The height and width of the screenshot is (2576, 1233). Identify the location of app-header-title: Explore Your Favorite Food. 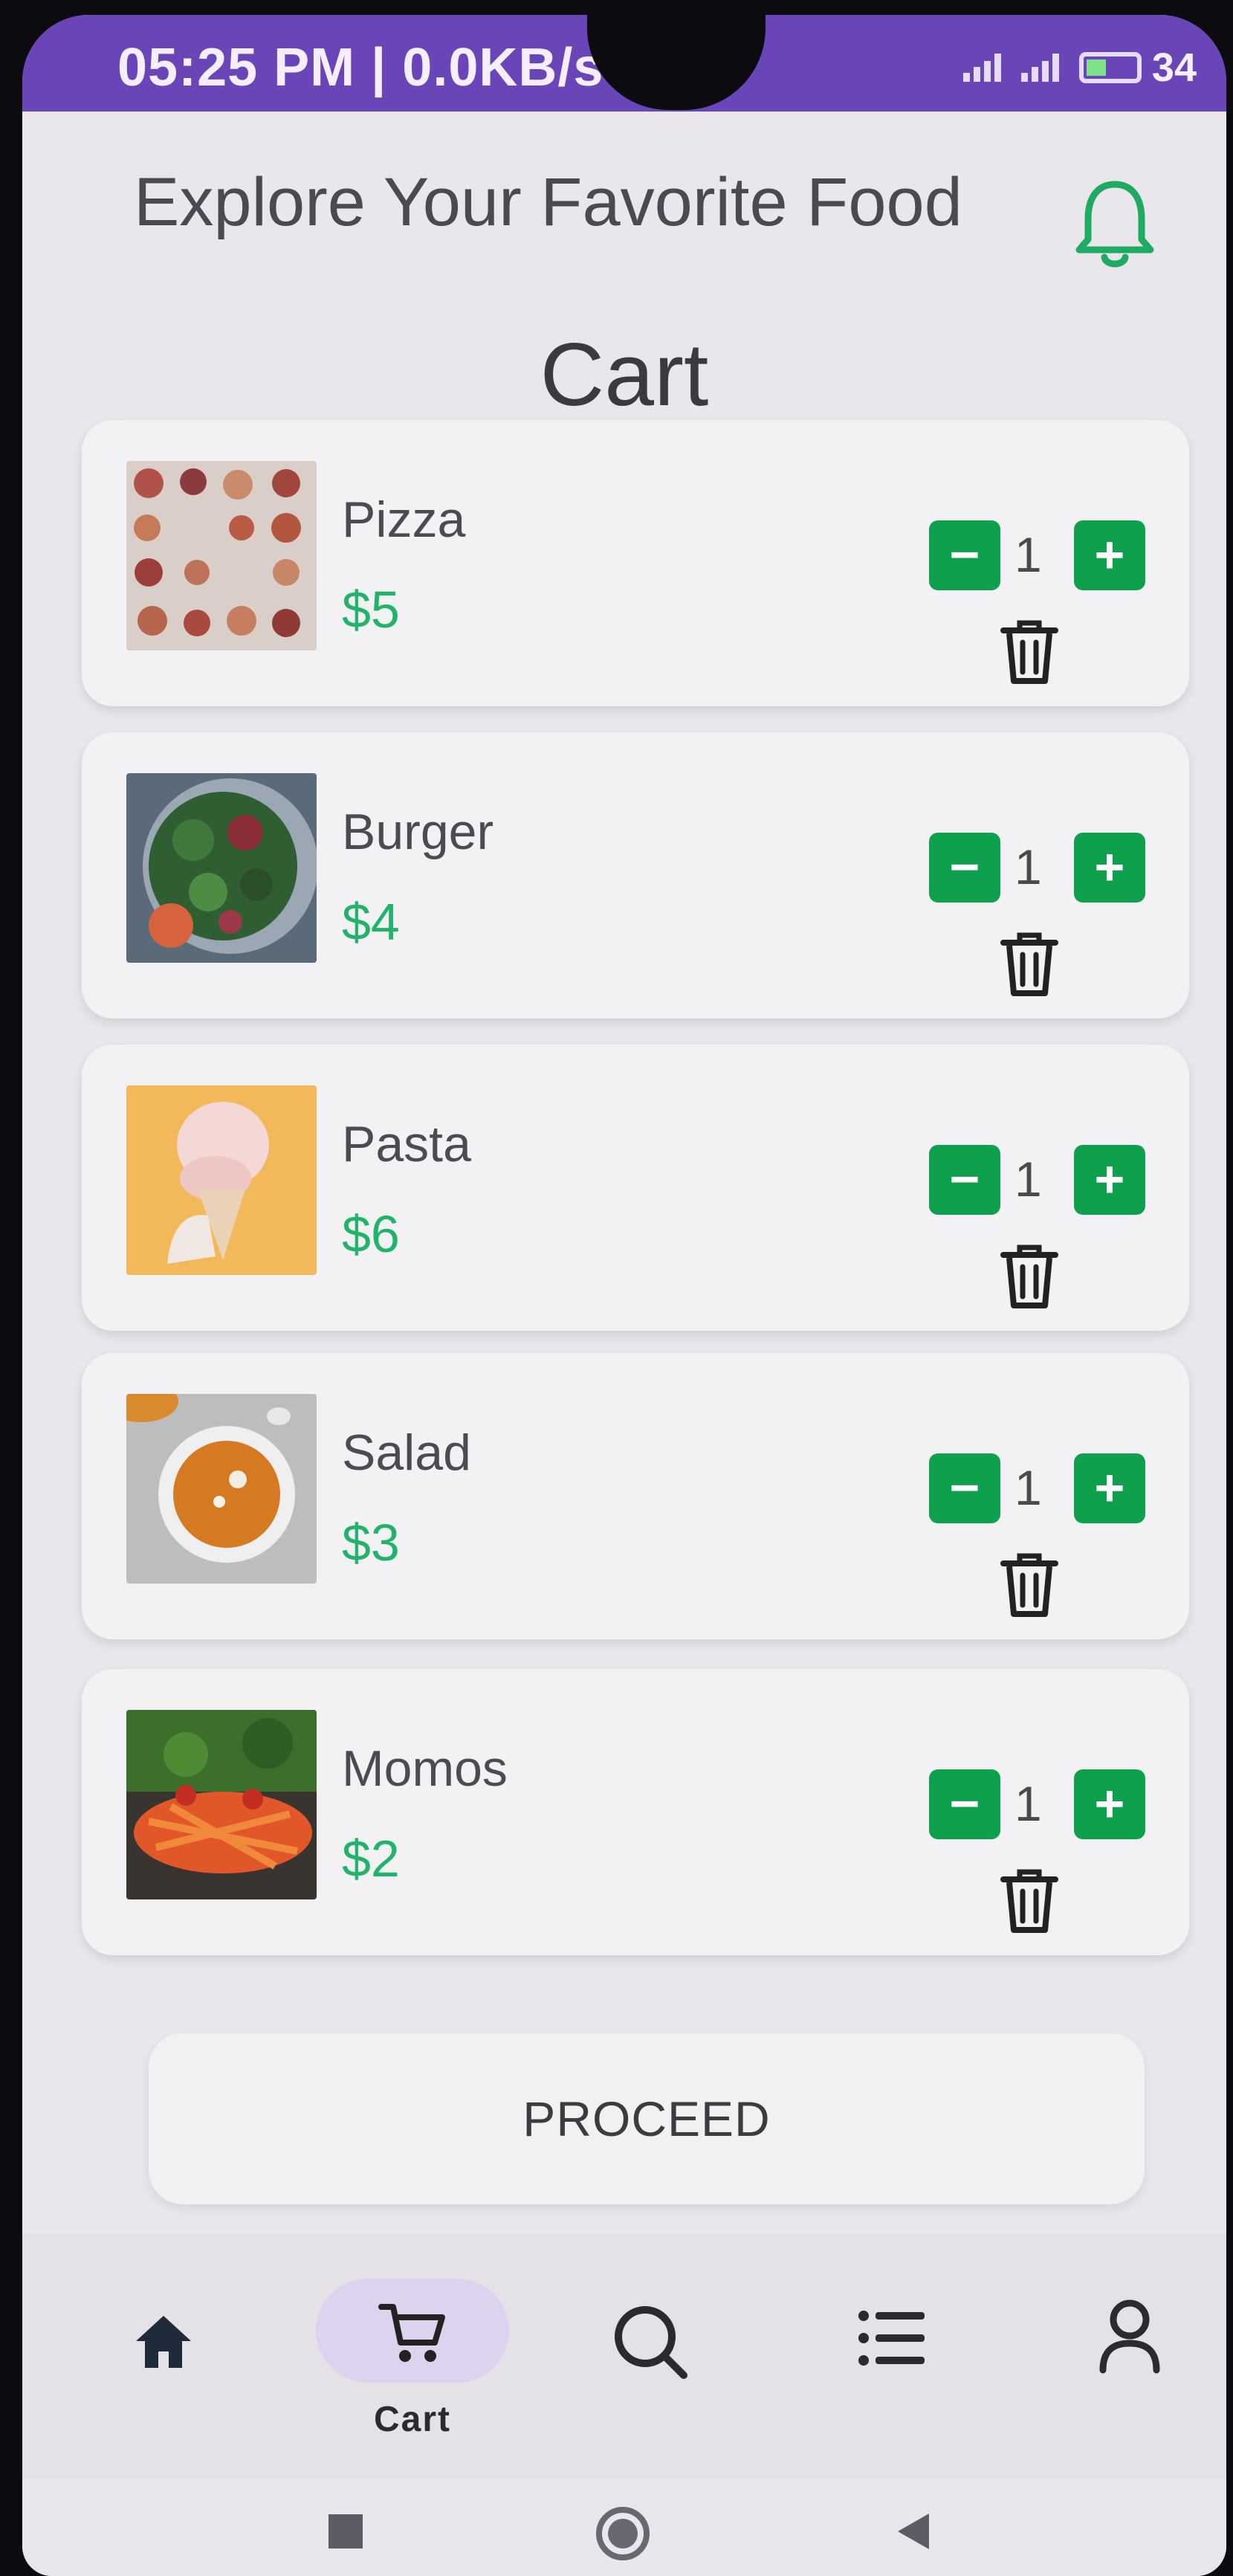
(548, 202).